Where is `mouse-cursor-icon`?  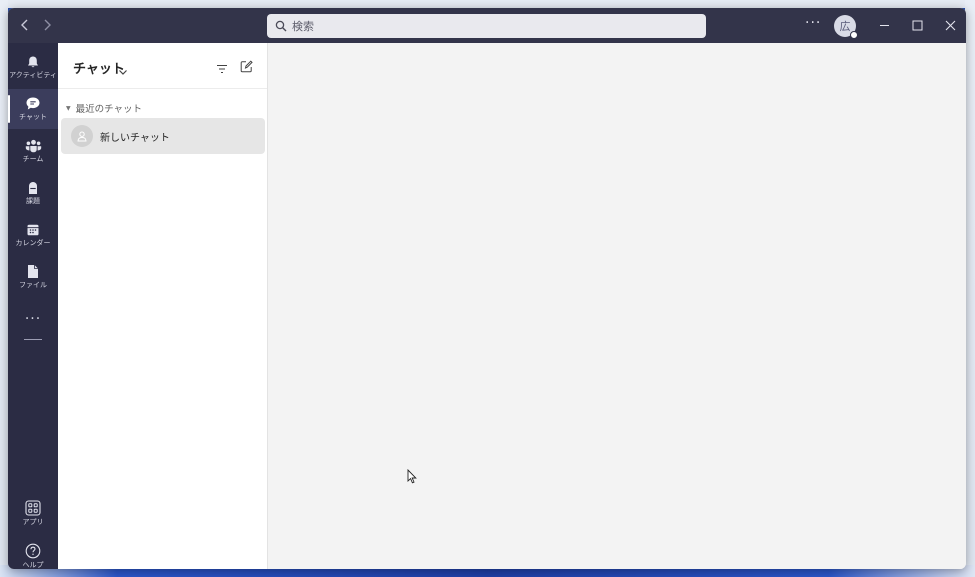 mouse-cursor-icon is located at coordinates (412, 476).